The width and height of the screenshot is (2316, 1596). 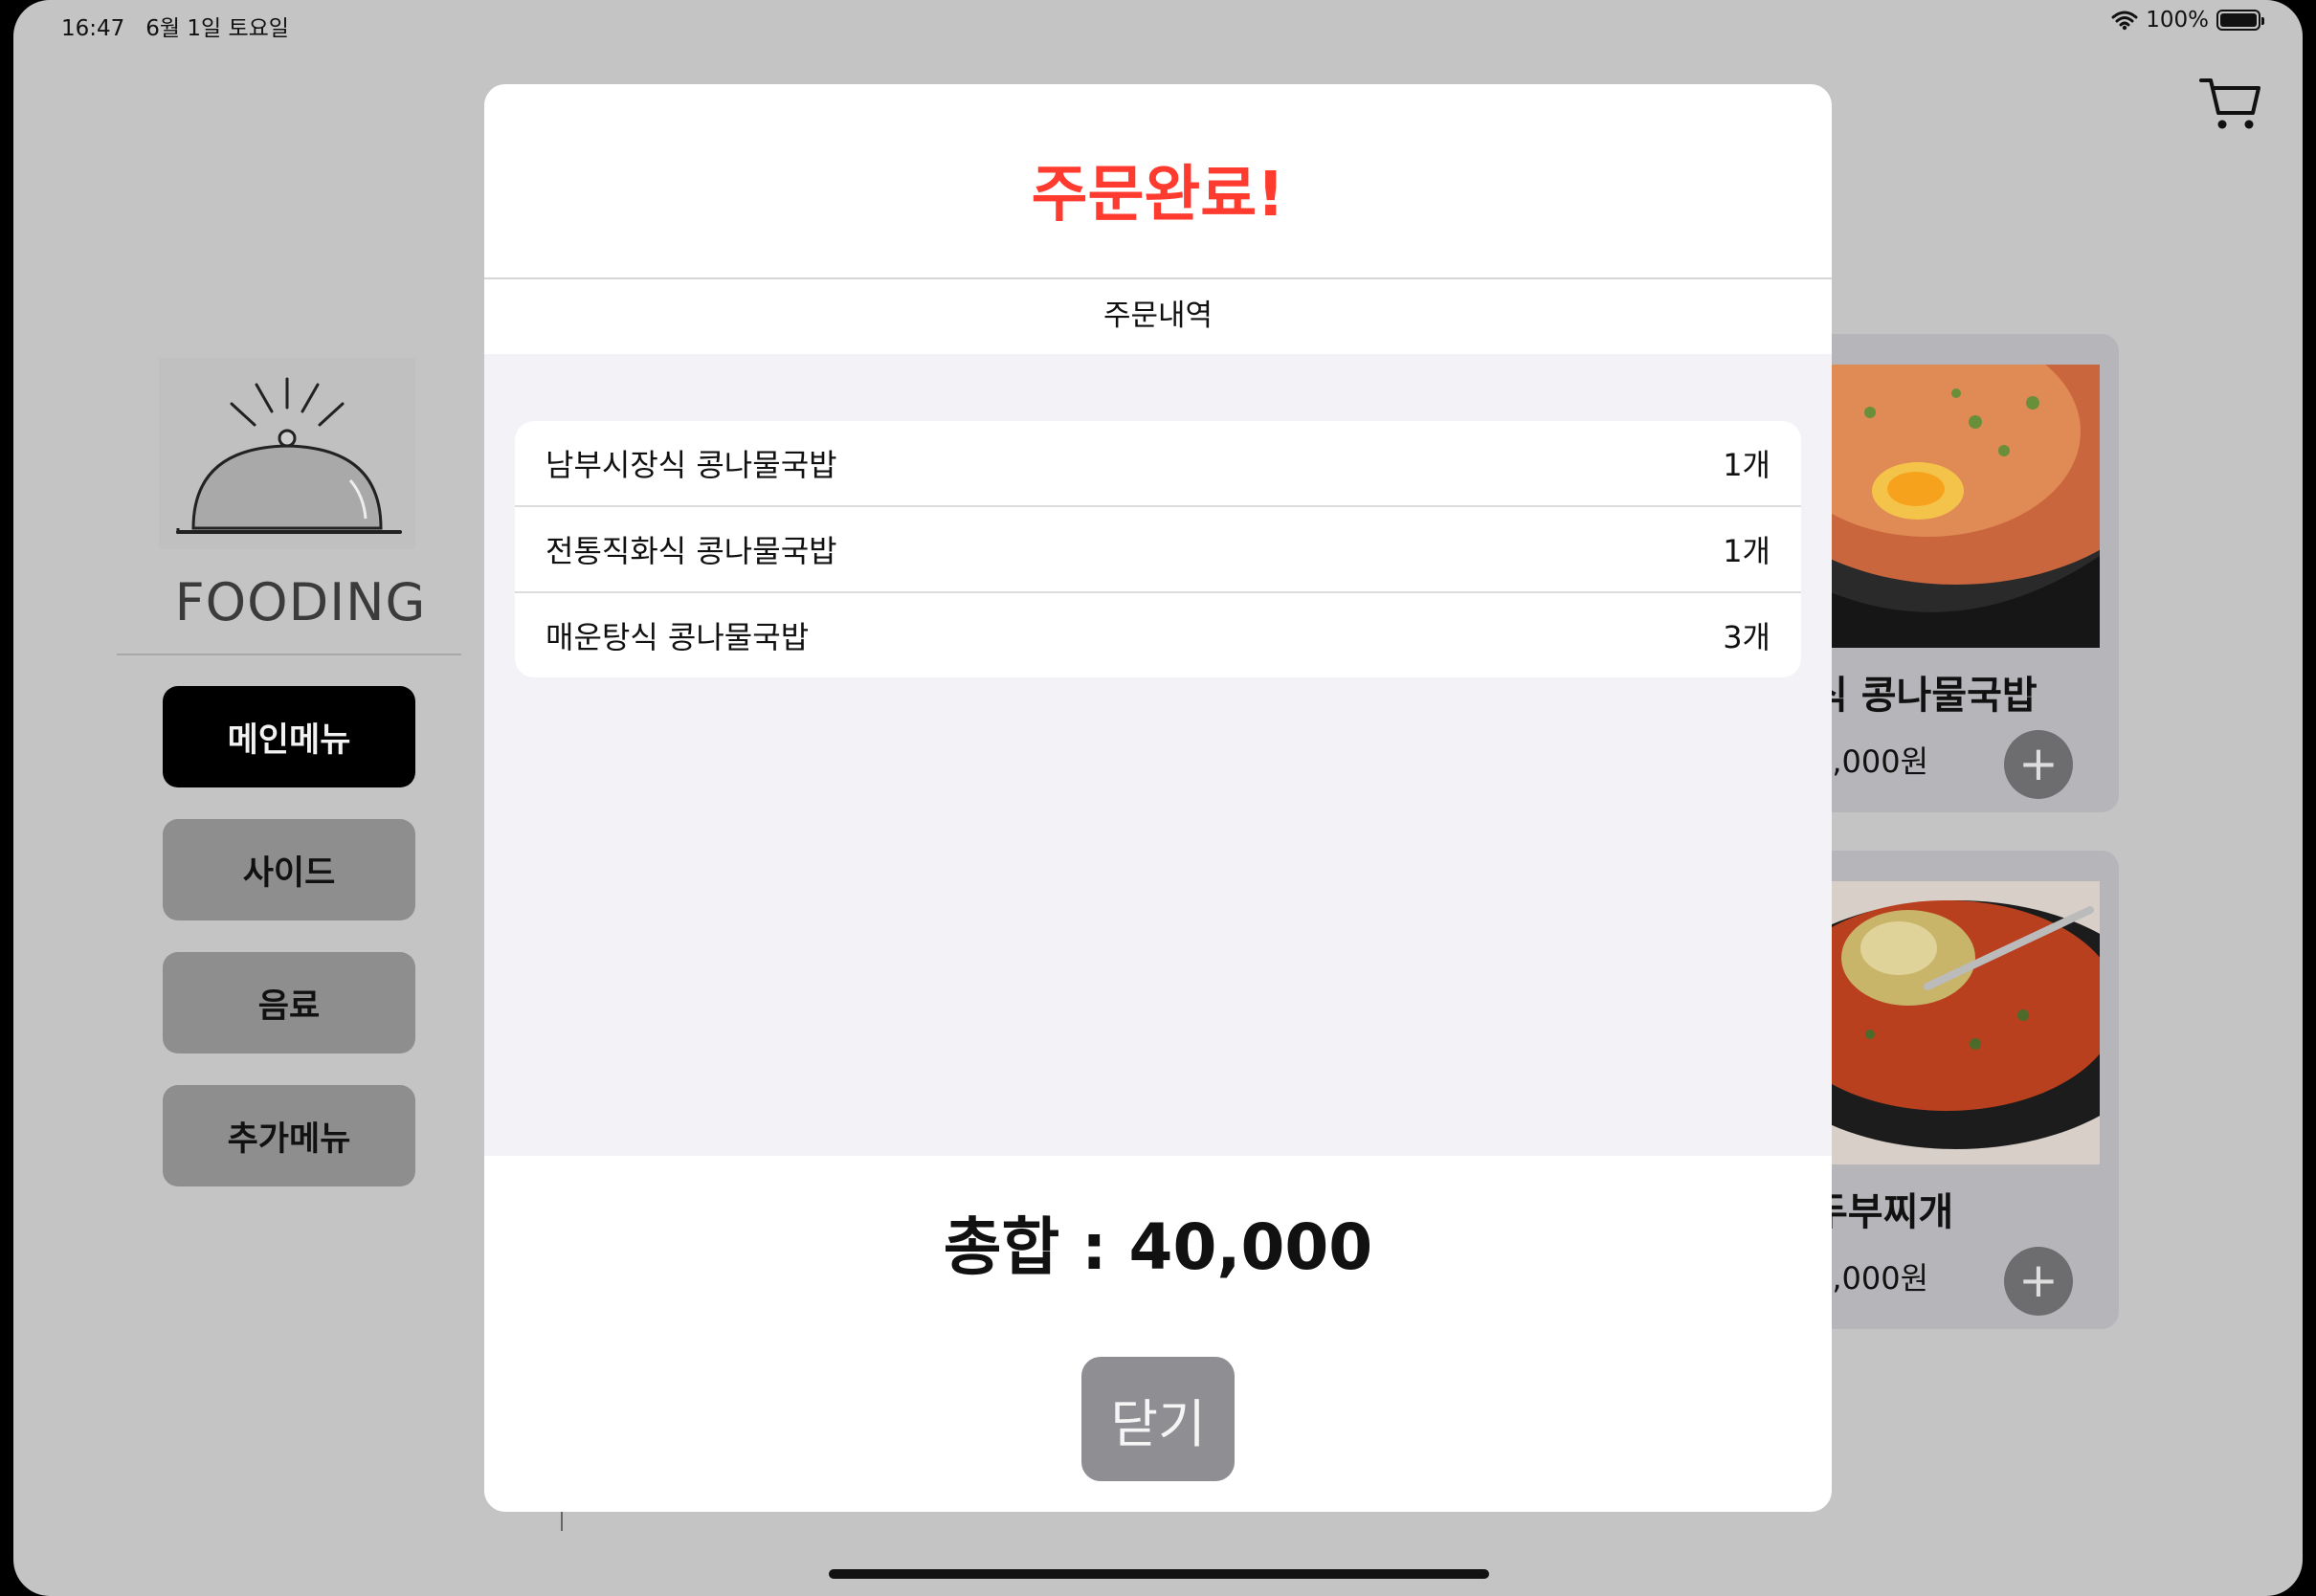 What do you see at coordinates (1883, 1212) in the screenshot?
I see `menu-item-name: 두부찌개` at bounding box center [1883, 1212].